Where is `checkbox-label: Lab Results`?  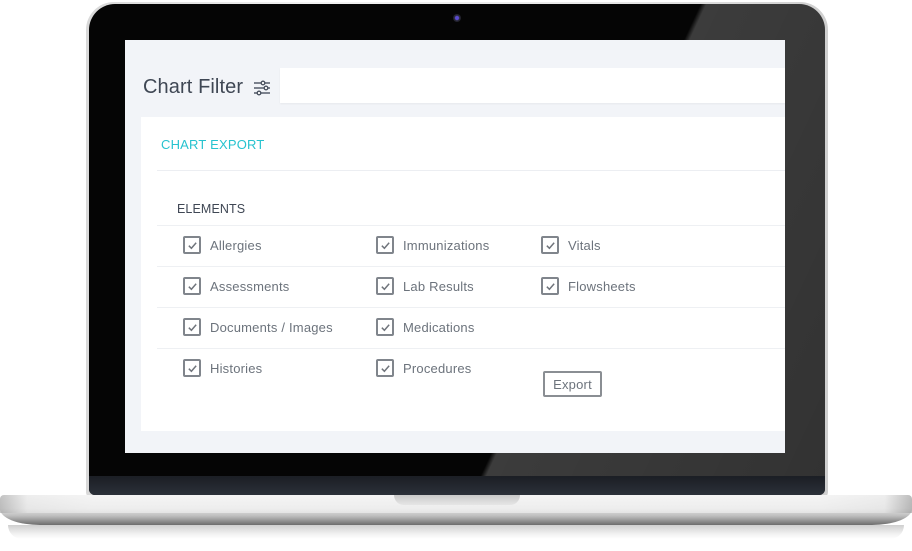
checkbox-label: Lab Results is located at coordinates (438, 286).